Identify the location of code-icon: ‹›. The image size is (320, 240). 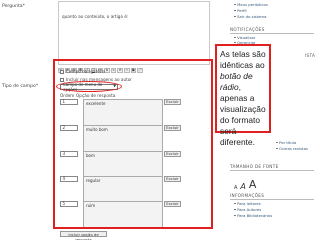
(126, 70).